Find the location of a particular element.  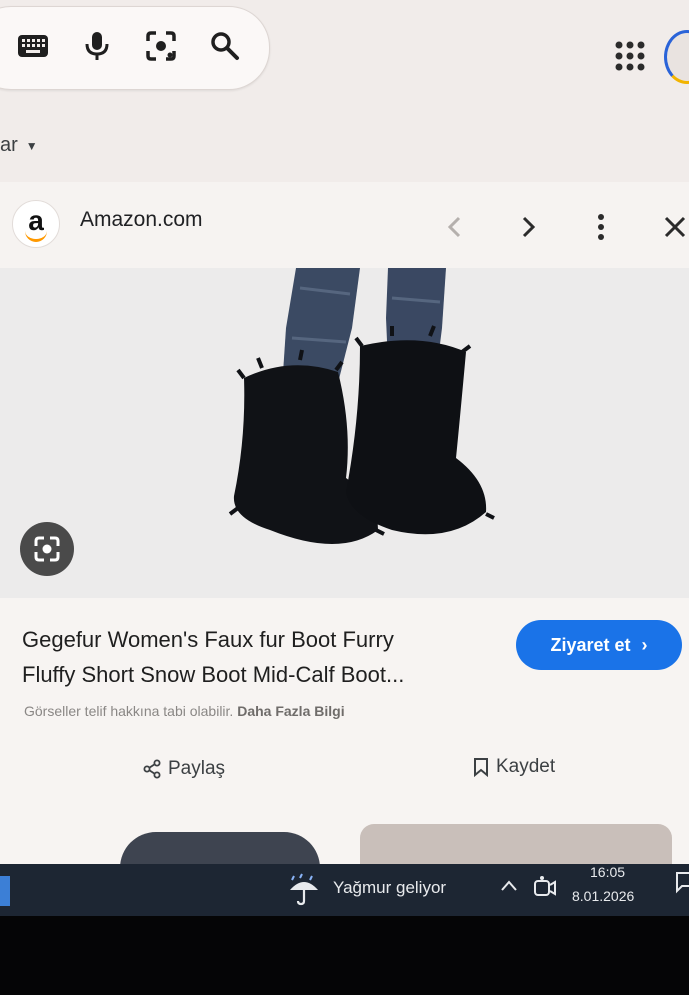

bookmark-icon is located at coordinates (481, 767).